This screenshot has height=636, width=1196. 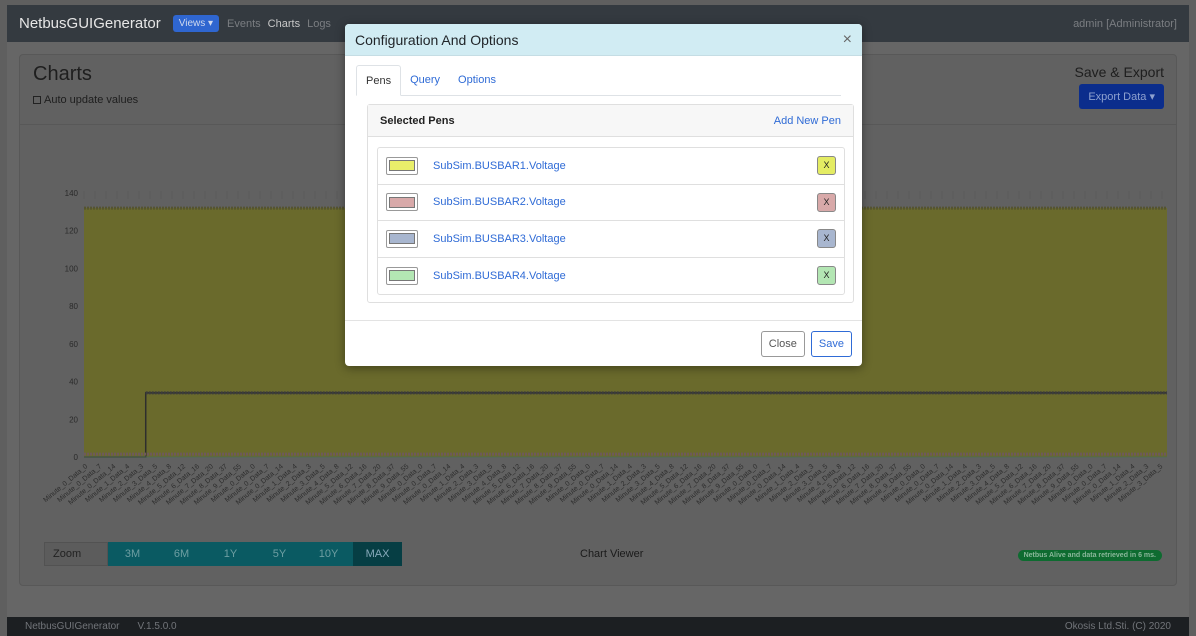 I want to click on y-tick-label: 80, so click(x=73, y=306).